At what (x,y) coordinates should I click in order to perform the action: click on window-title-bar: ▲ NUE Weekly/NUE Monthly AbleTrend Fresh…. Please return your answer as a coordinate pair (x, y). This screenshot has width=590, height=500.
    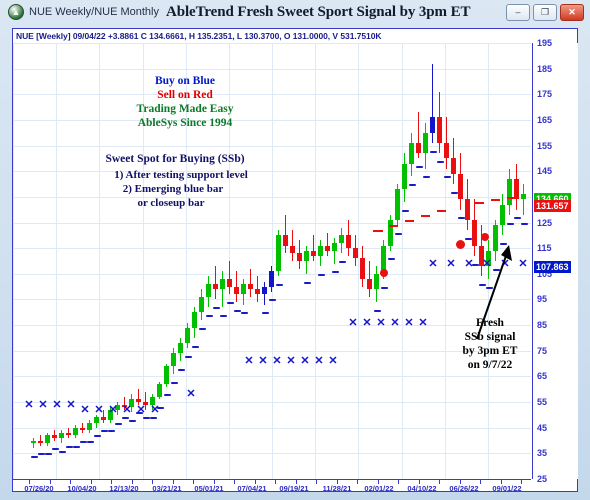
    Looking at the image, I should click on (295, 12).